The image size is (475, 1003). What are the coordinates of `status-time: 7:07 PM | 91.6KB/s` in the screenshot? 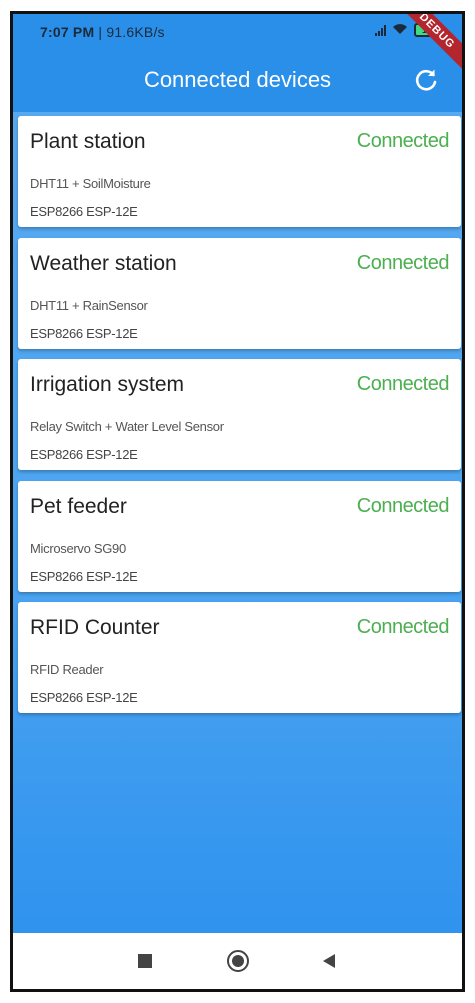 It's located at (102, 32).